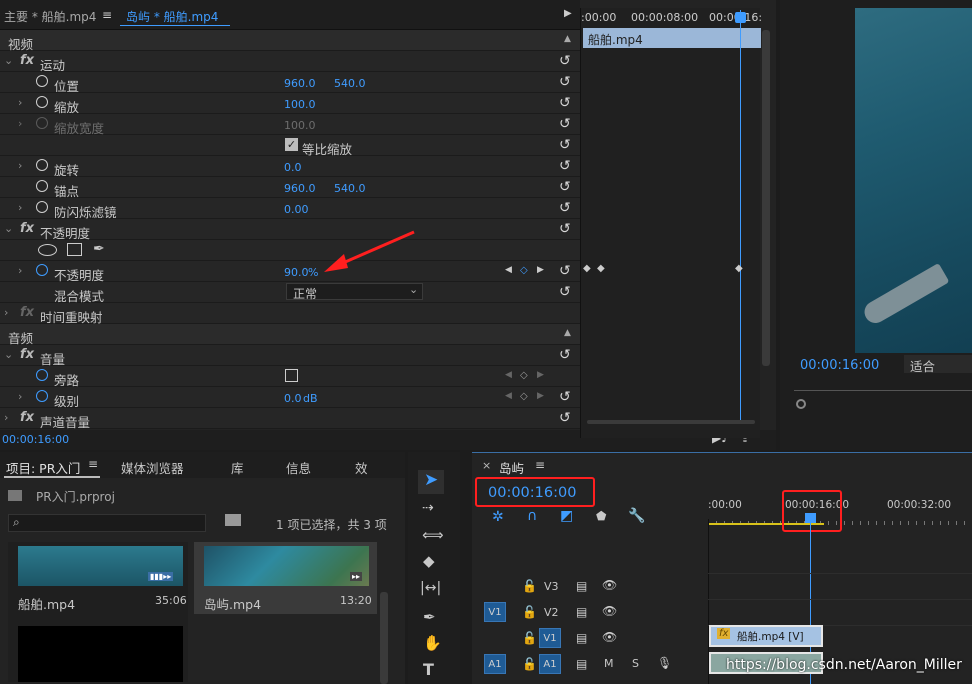 Image resolution: width=972 pixels, height=684 pixels. What do you see at coordinates (766, 636) in the screenshot?
I see `timeline-clip-v1: fx 船舶.mp4 [V]` at bounding box center [766, 636].